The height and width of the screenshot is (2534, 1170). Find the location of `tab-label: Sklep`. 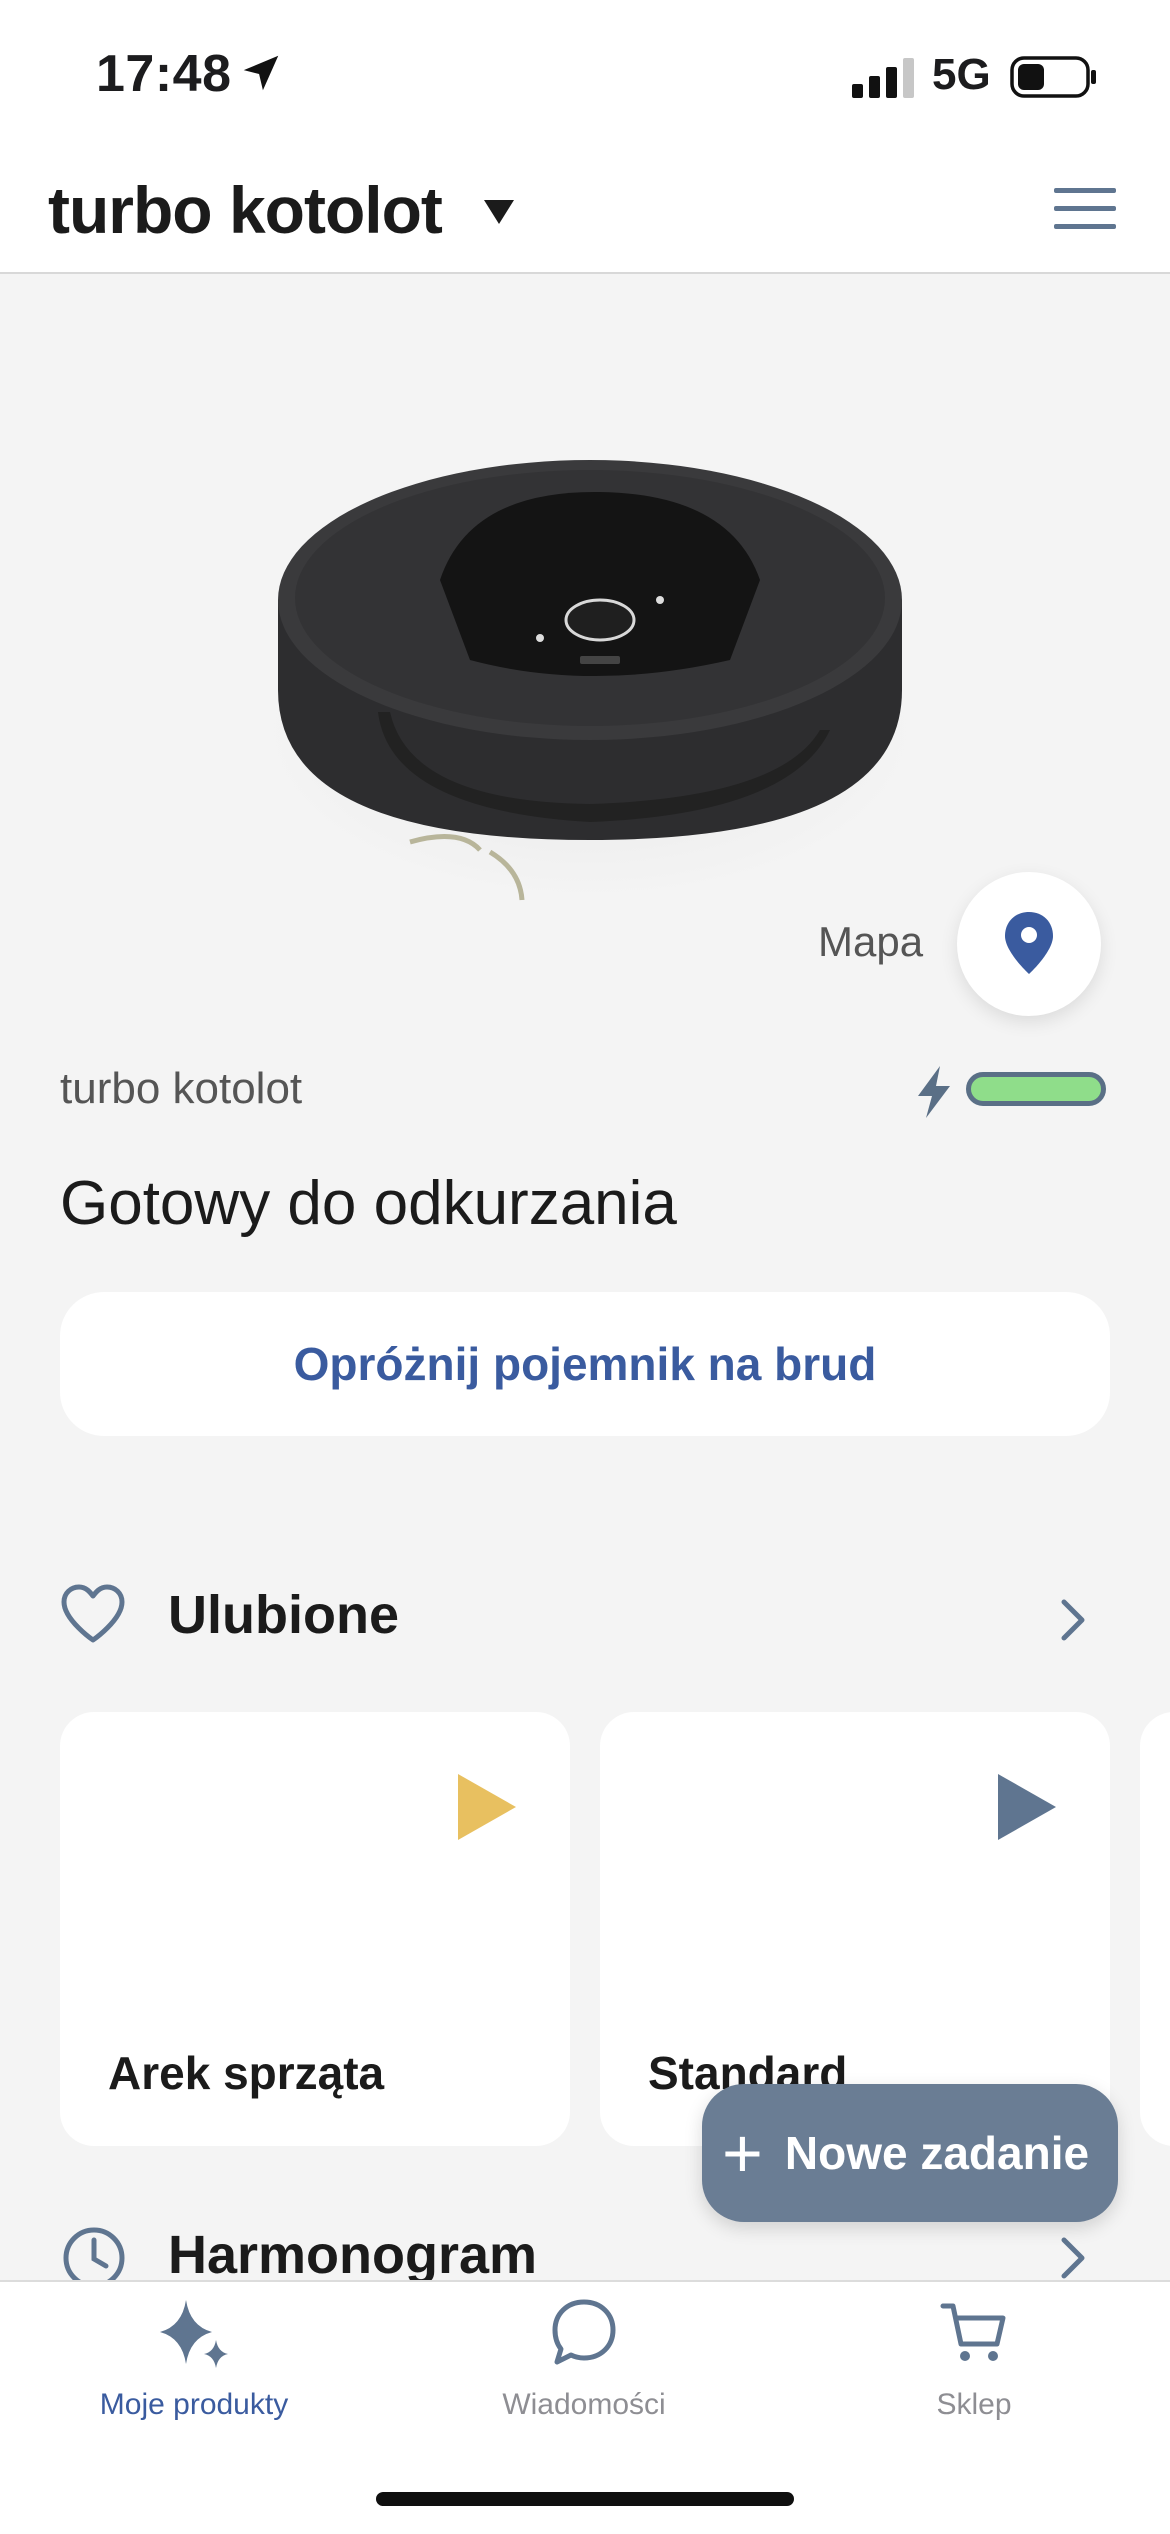

tab-label: Sklep is located at coordinates (974, 2404).